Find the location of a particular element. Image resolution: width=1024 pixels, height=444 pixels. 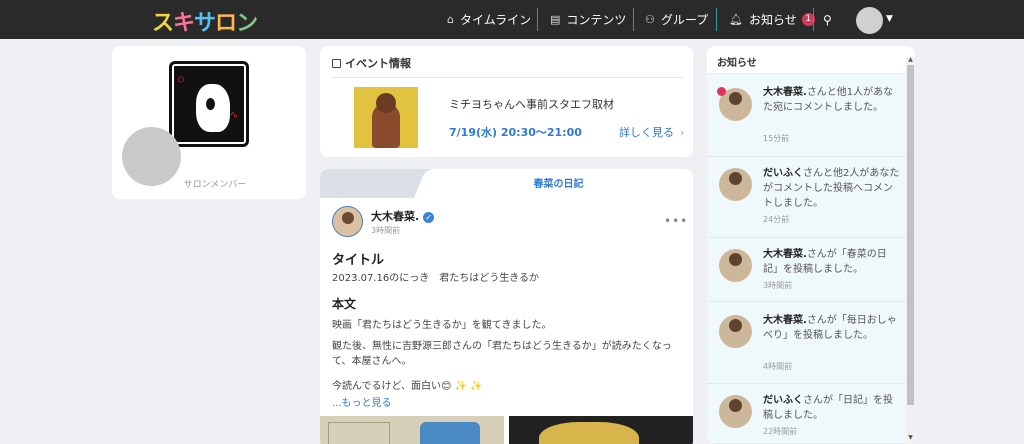

search-icon: ⚲ is located at coordinates (827, 19).